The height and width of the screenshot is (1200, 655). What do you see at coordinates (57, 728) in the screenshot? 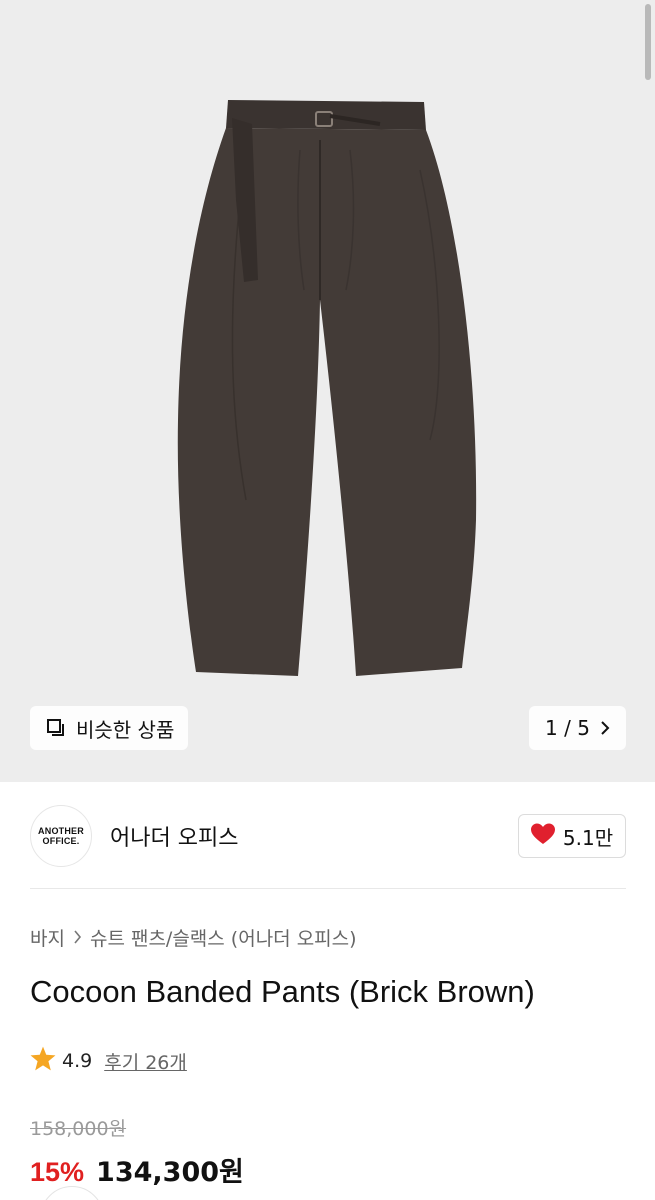
I see `copy-icon` at bounding box center [57, 728].